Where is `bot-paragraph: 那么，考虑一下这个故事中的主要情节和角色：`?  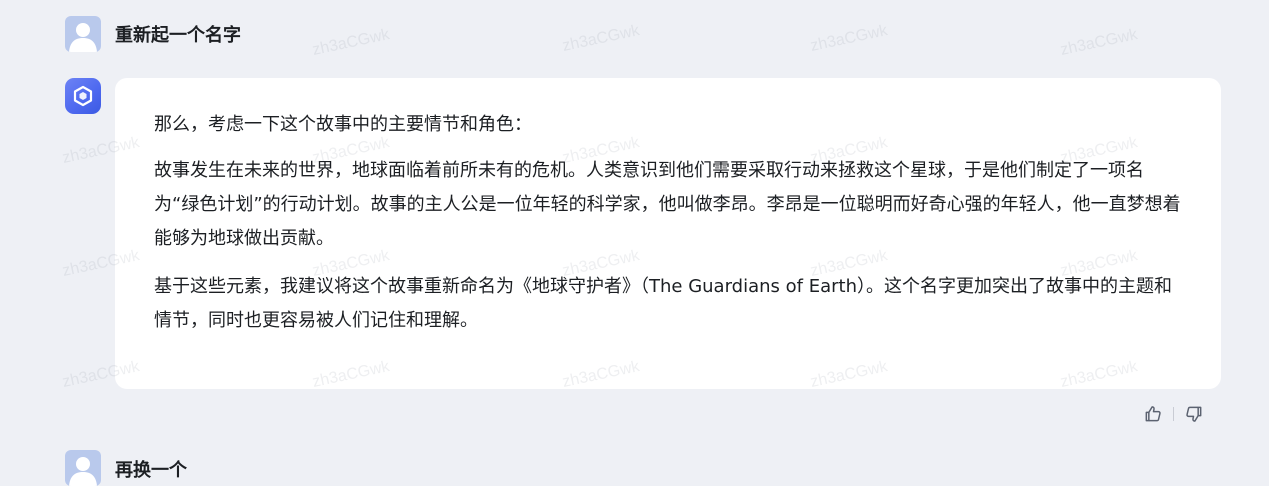
bot-paragraph: 那么，考虑一下这个故事中的主要情节和角色： is located at coordinates (343, 124).